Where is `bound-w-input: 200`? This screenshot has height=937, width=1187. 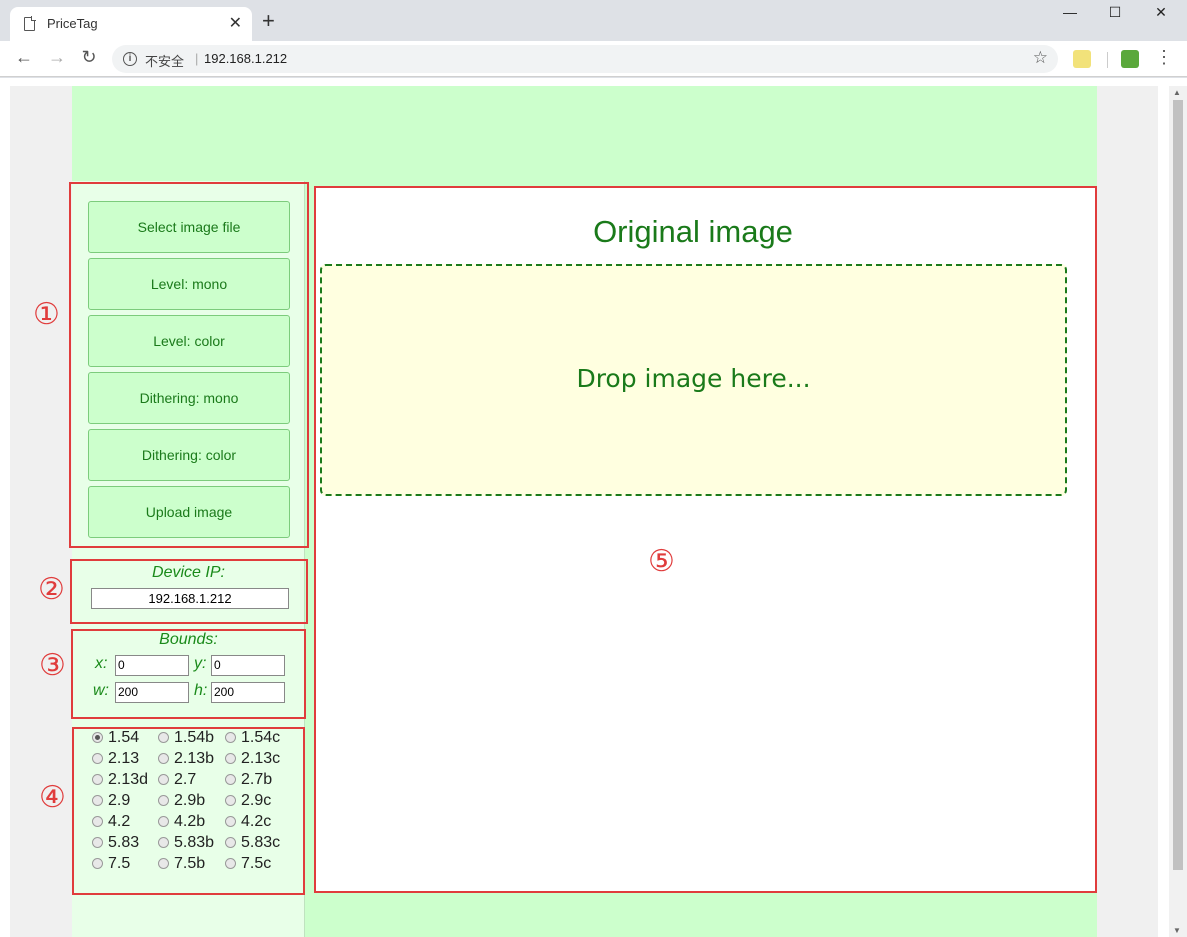
bound-w-input: 200 is located at coordinates (152, 692).